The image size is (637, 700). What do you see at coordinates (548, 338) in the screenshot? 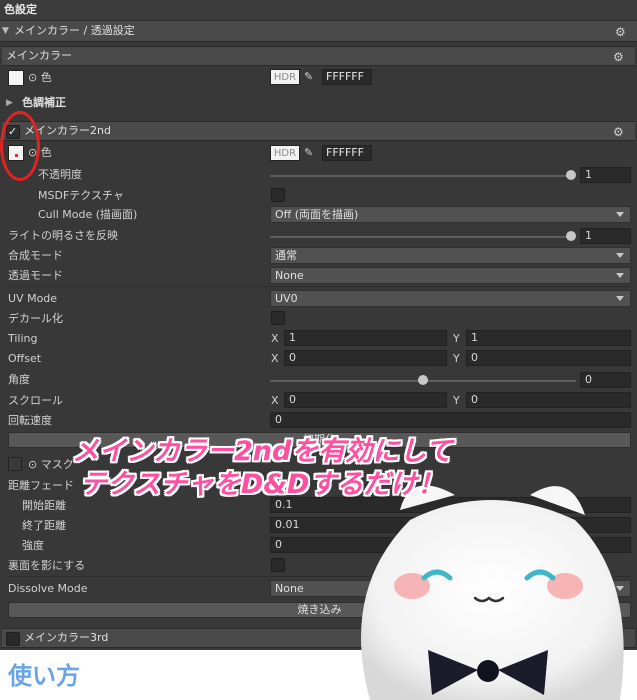
I see `tiling-y-field: 1` at bounding box center [548, 338].